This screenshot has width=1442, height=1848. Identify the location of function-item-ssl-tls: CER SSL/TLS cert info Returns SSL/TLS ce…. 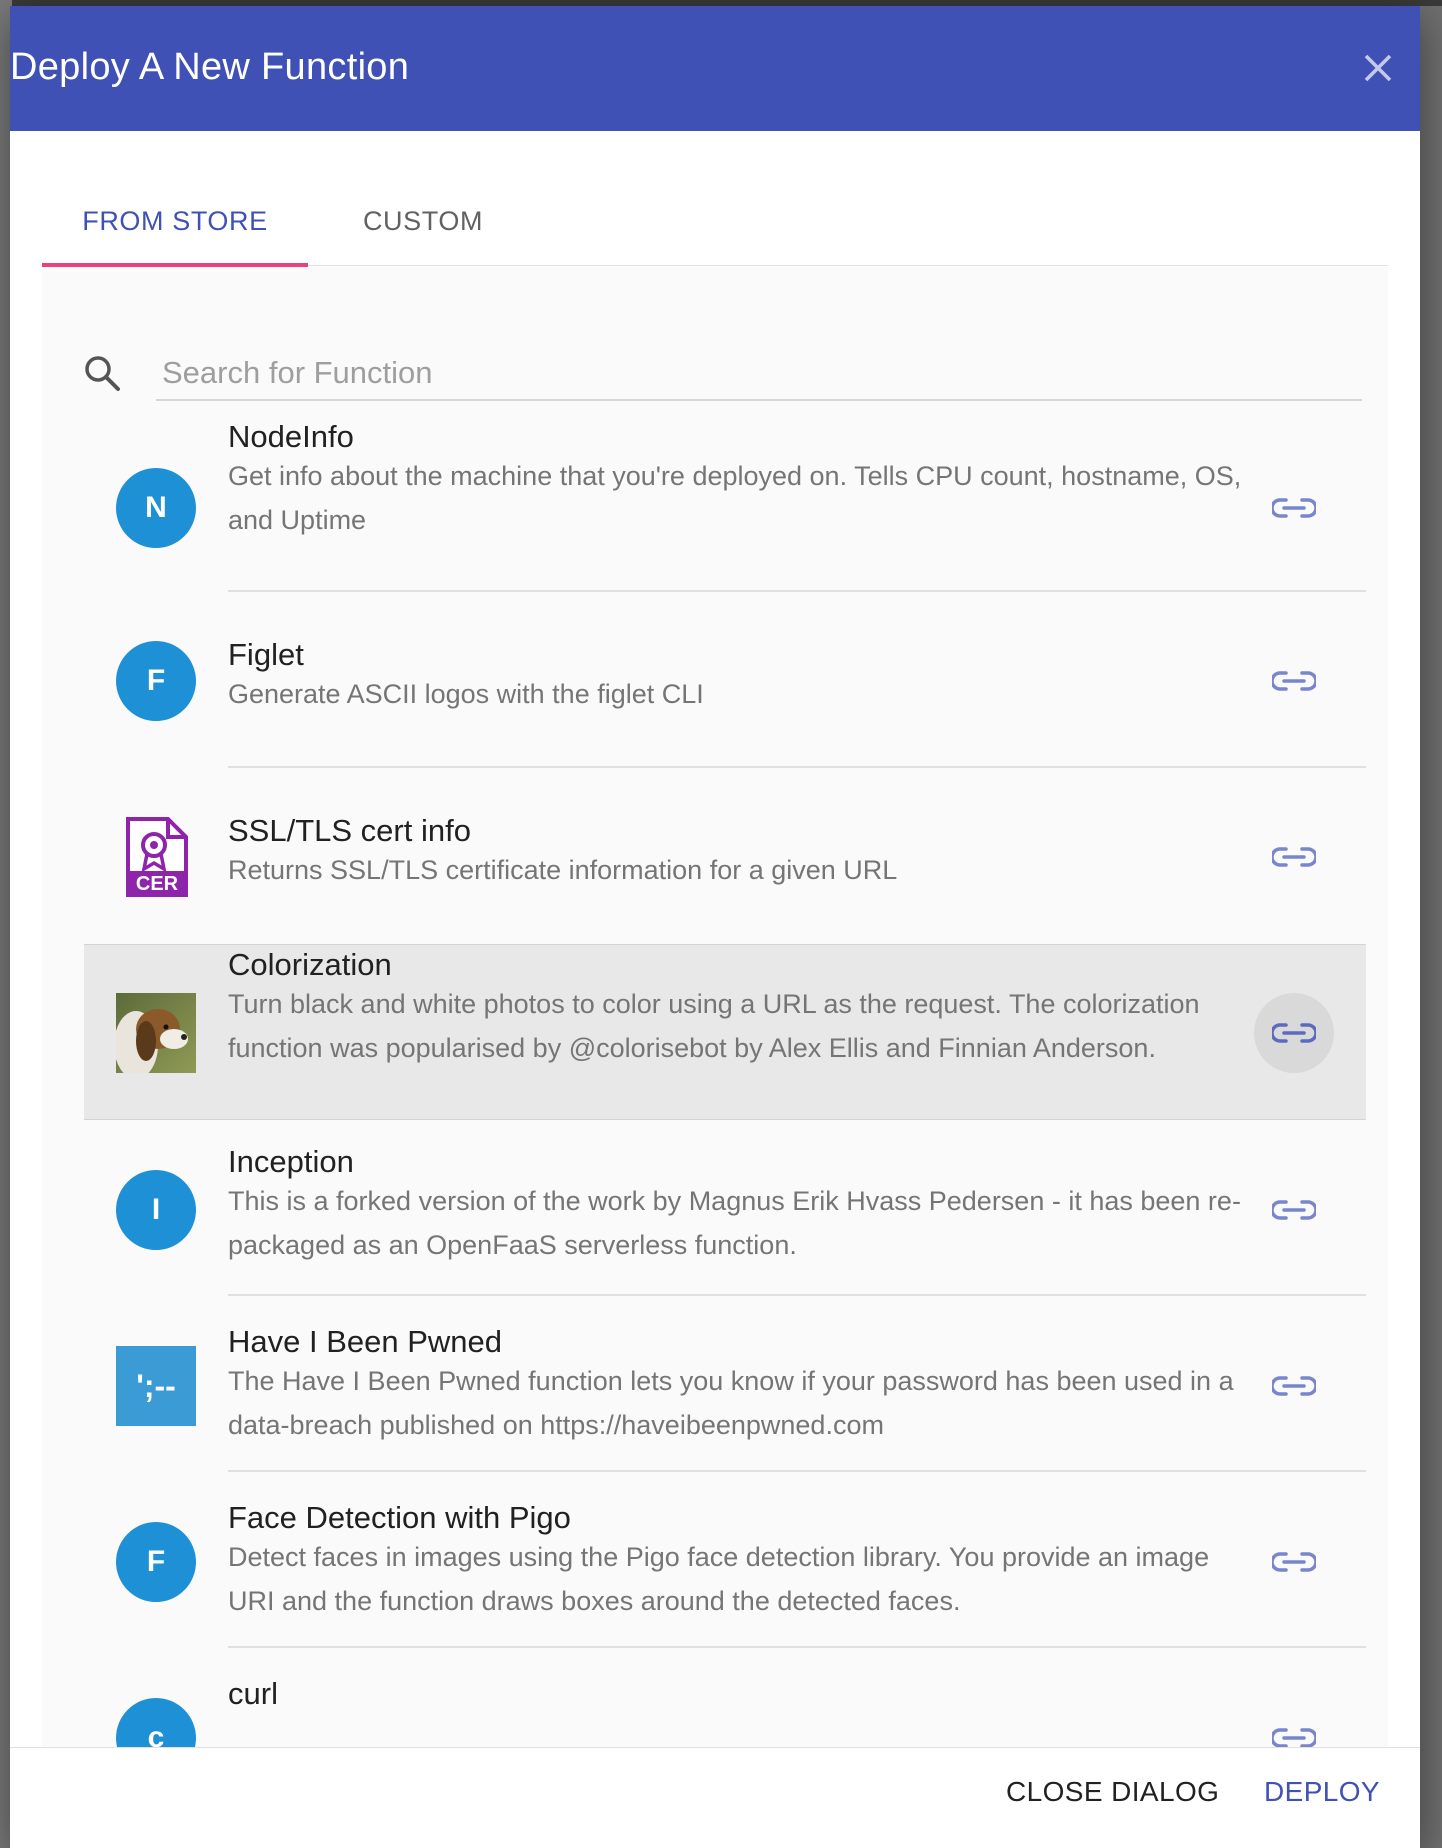
(725, 856).